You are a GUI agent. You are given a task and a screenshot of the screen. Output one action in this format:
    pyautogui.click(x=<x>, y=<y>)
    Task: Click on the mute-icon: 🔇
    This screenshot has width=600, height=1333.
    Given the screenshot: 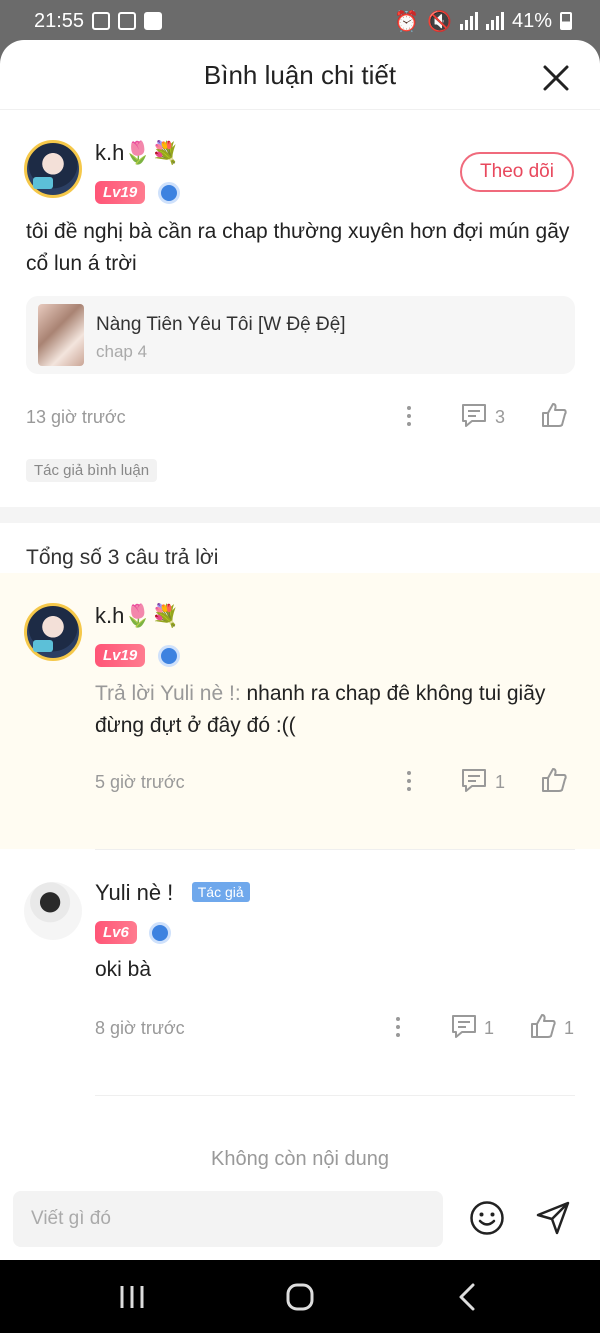 What is the action you would take?
    pyautogui.click(x=439, y=21)
    